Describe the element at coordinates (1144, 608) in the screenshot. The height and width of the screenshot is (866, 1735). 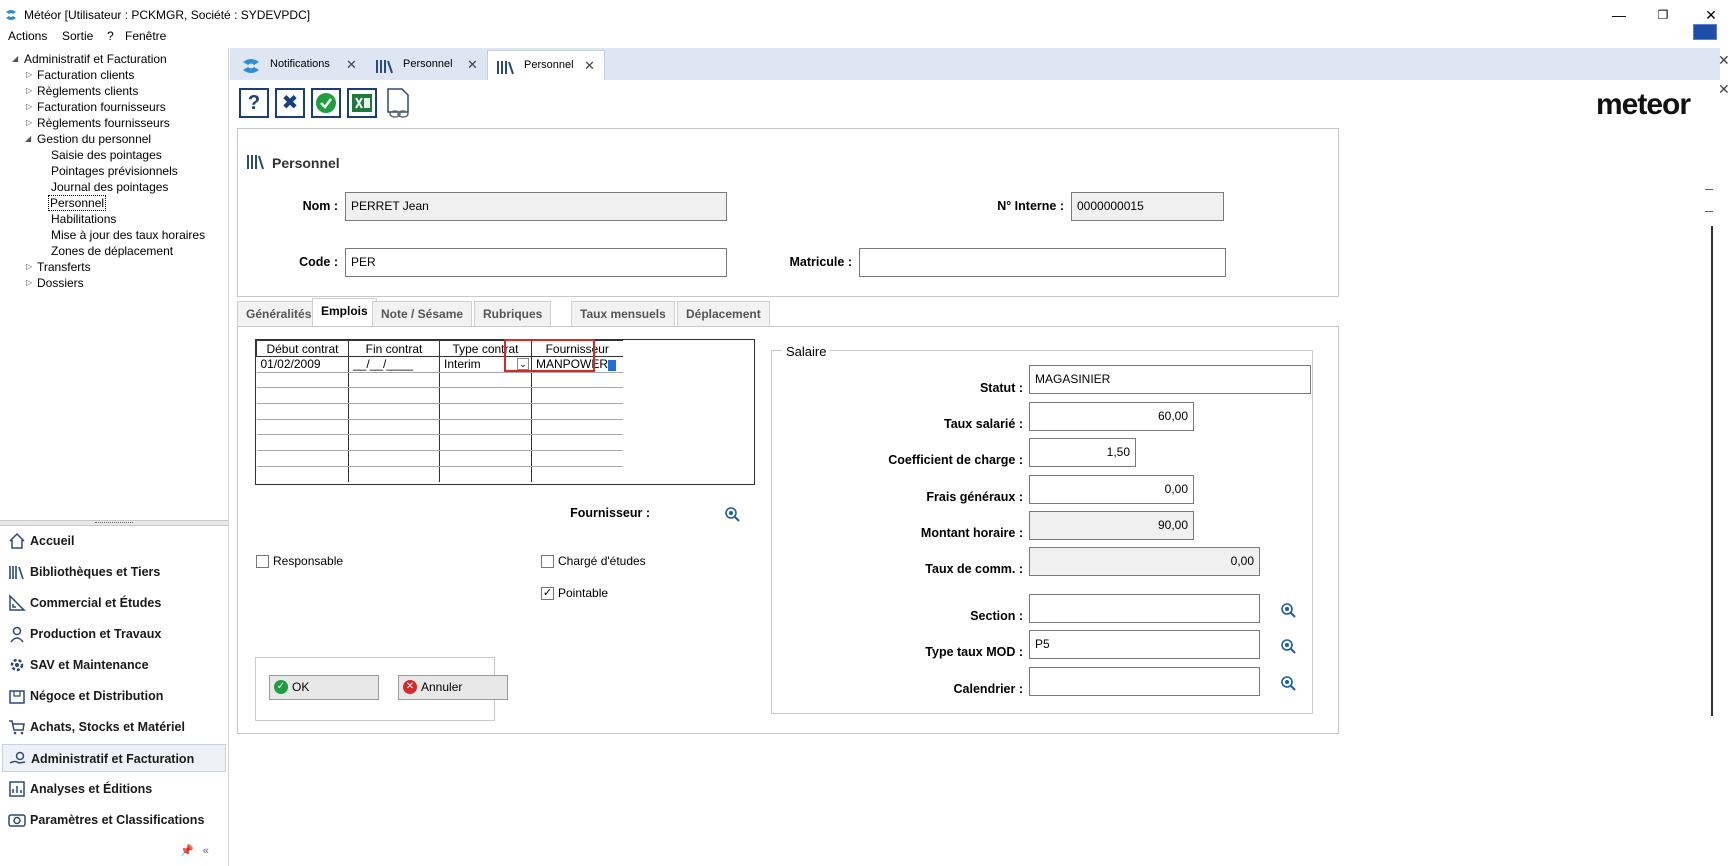
I see `section-field` at that location.